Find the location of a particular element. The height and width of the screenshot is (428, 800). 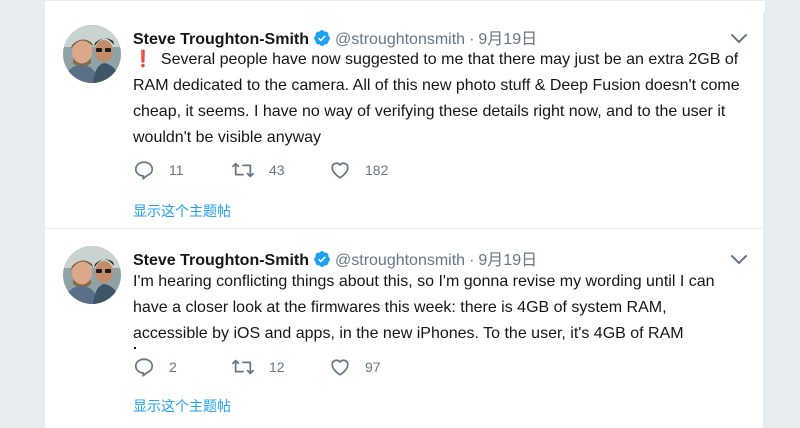

reply-button: 11 is located at coordinates (182, 170).